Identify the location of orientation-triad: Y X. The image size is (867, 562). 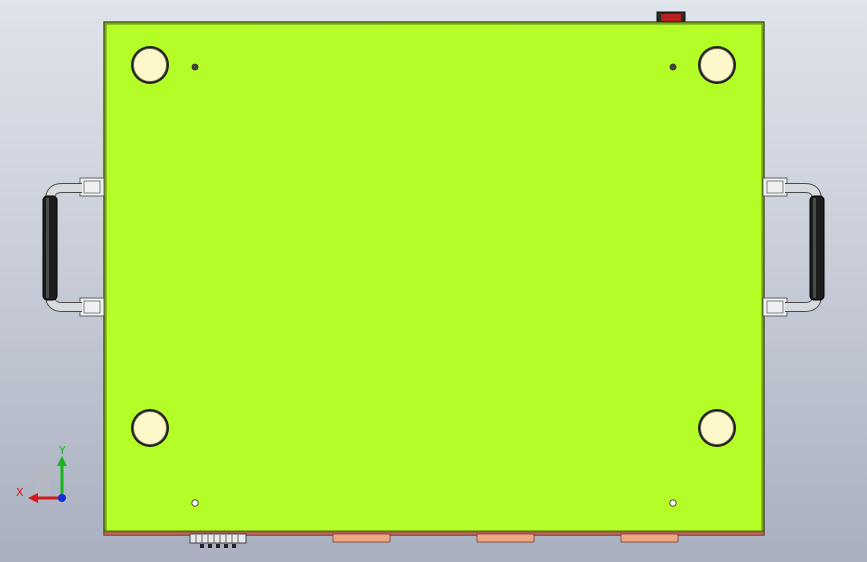
(45, 473).